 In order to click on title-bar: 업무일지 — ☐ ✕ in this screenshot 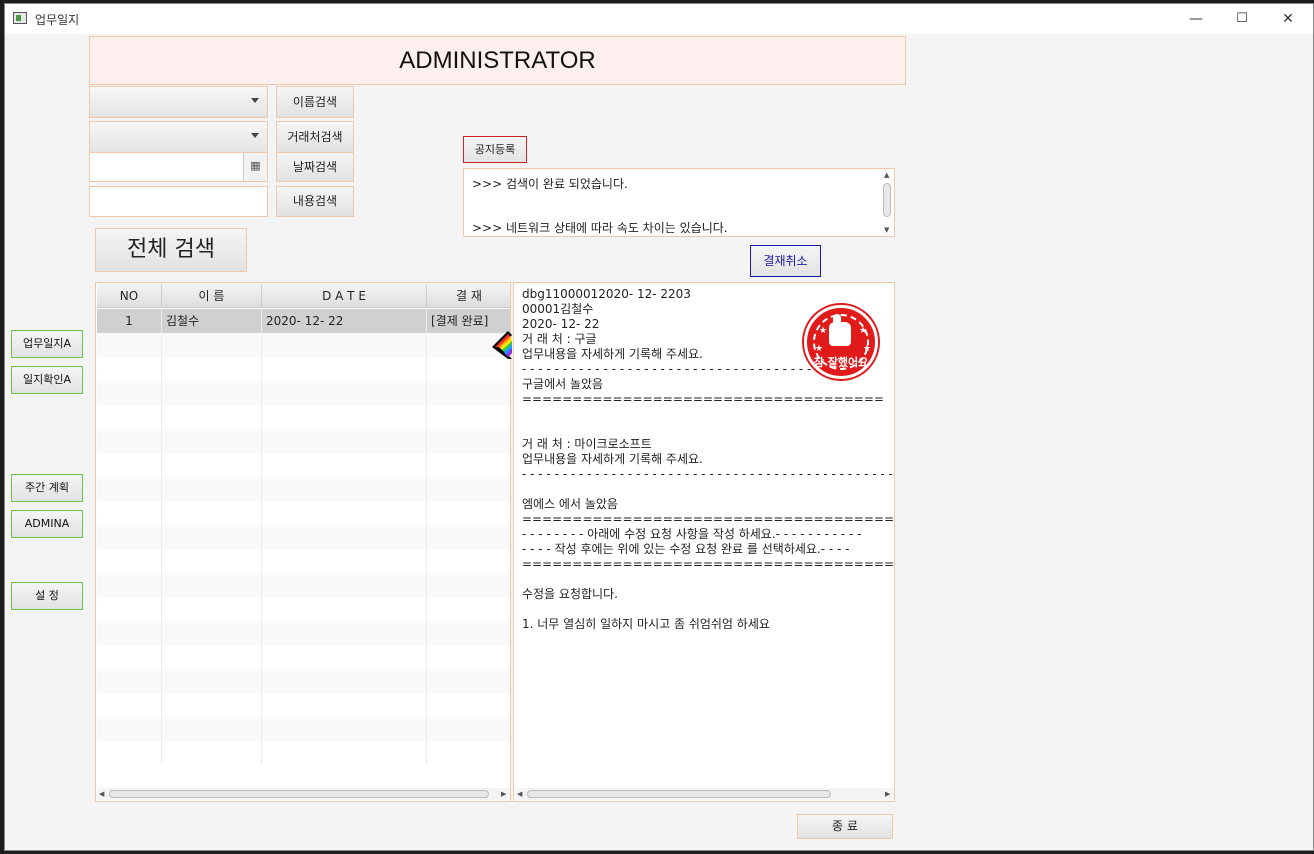, I will do `click(659, 19)`.